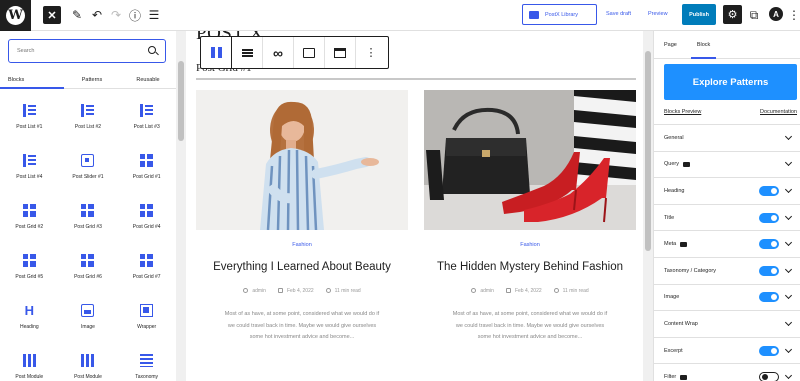 Image resolution: width=800 pixels, height=381 pixels. Describe the element at coordinates (778, 112) in the screenshot. I see `documentation-link: Documentation` at that location.